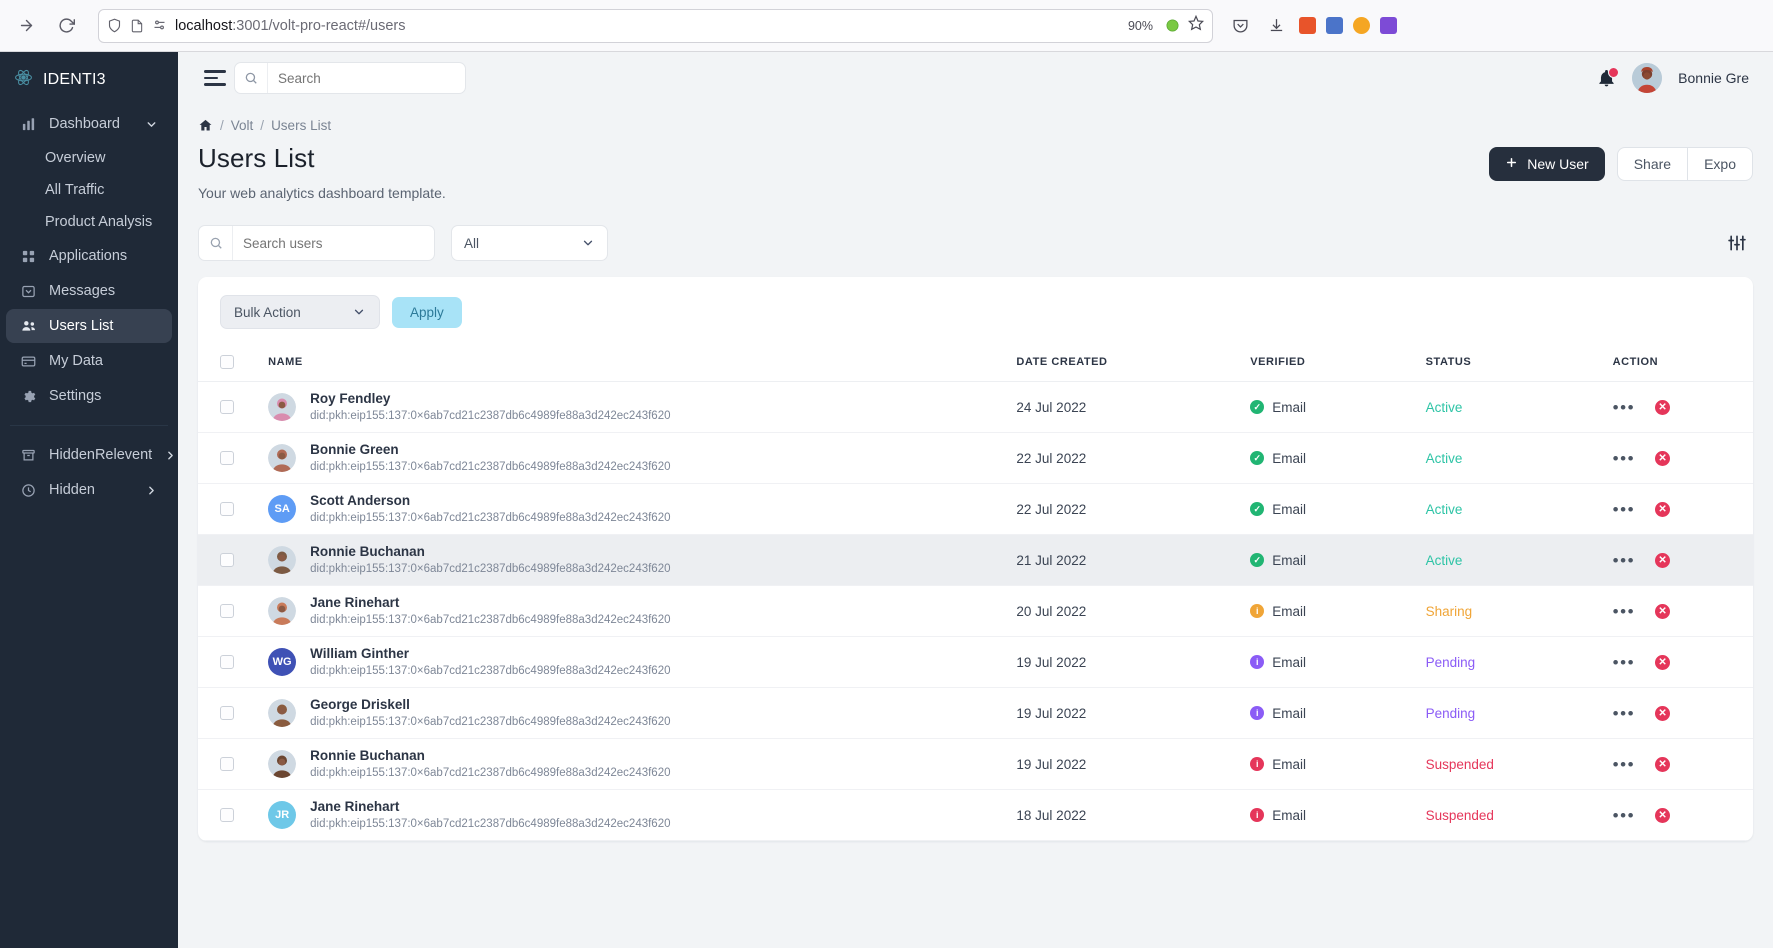  Describe the element at coordinates (1240, 26) in the screenshot. I see `pocket-icon` at that location.